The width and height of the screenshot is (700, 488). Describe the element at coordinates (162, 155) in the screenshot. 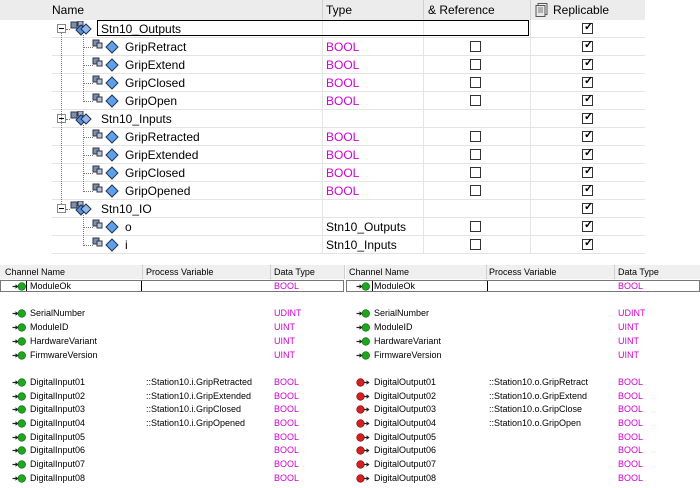

I see `variable-name: GripExtended` at that location.